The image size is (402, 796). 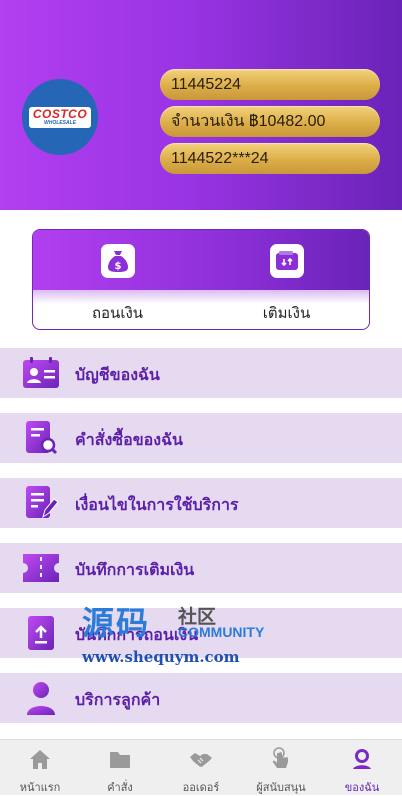 I want to click on wallet-actions-card: $ ถอนเงิน เติมเงิน, so click(x=201, y=279).